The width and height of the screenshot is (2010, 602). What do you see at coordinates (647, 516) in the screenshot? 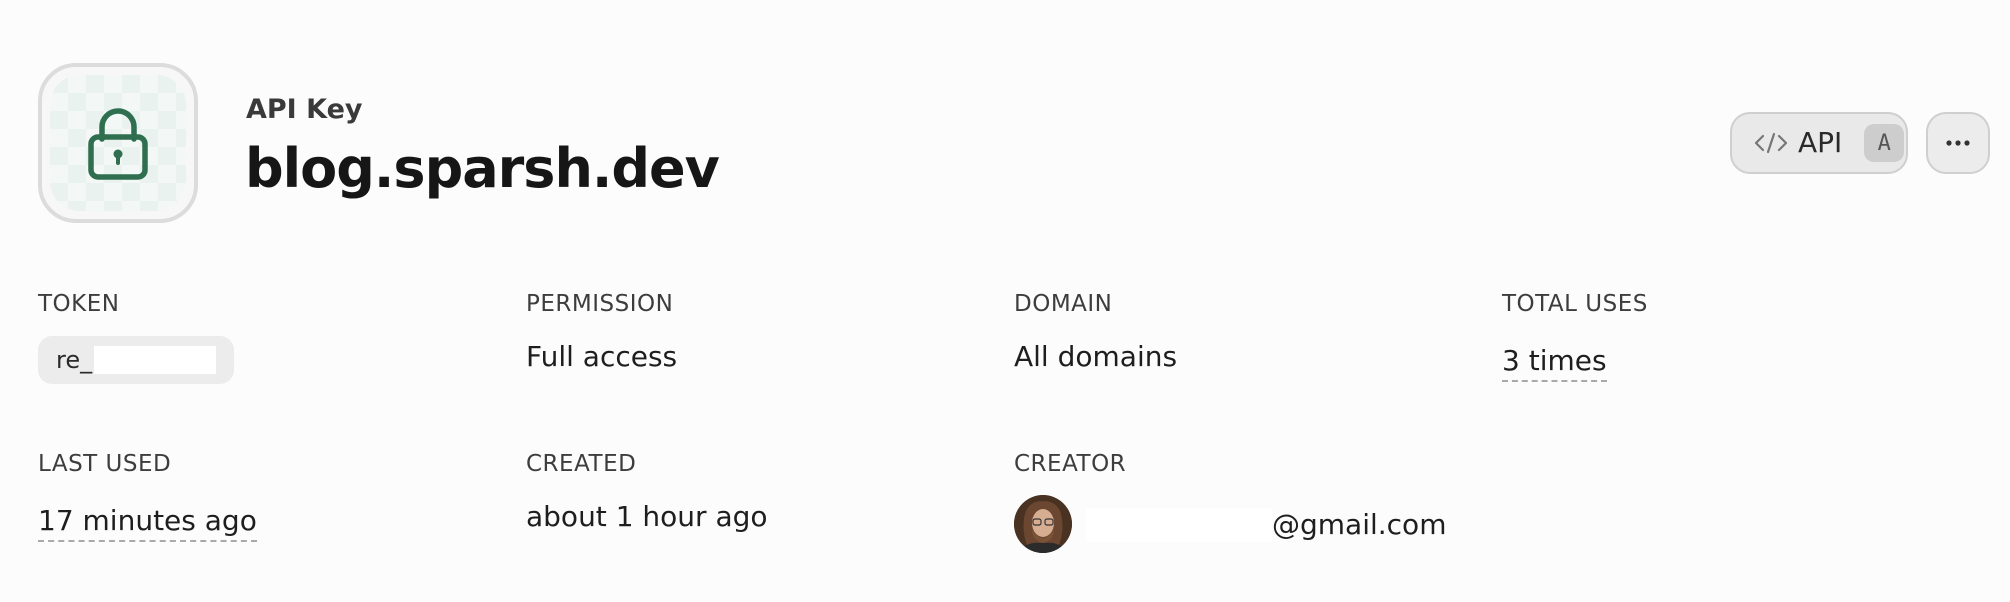
I see `created-value: about 1 hour ago` at bounding box center [647, 516].